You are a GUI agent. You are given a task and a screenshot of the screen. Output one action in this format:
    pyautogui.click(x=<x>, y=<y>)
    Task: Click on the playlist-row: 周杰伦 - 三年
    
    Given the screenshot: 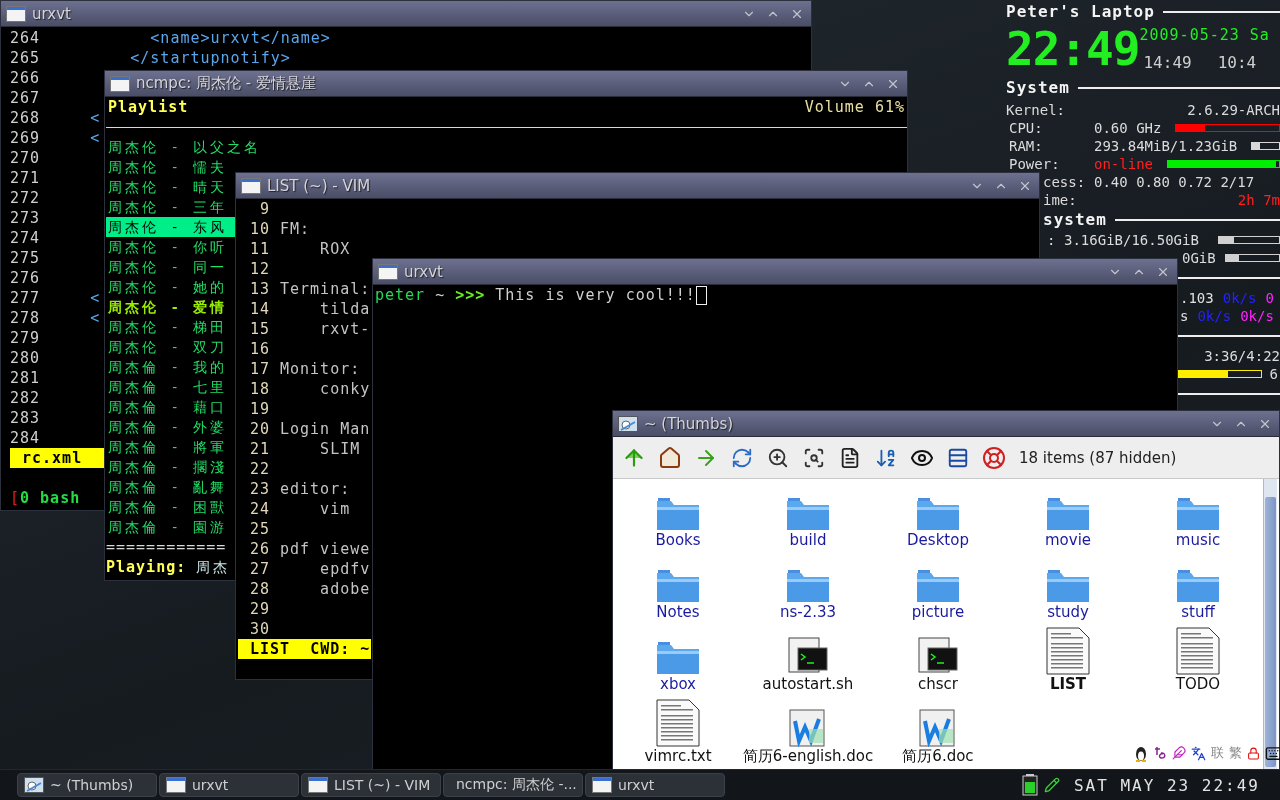 What is the action you would take?
    pyautogui.click(x=171, y=207)
    